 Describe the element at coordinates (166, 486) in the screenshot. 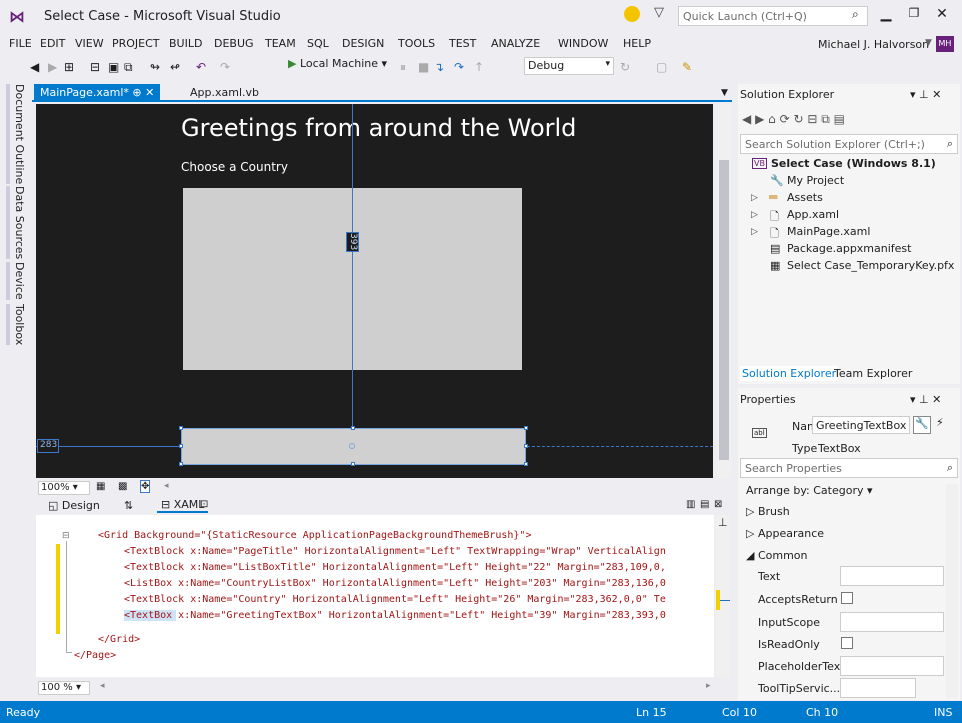

I see `scroll-left-icon: ◂` at that location.